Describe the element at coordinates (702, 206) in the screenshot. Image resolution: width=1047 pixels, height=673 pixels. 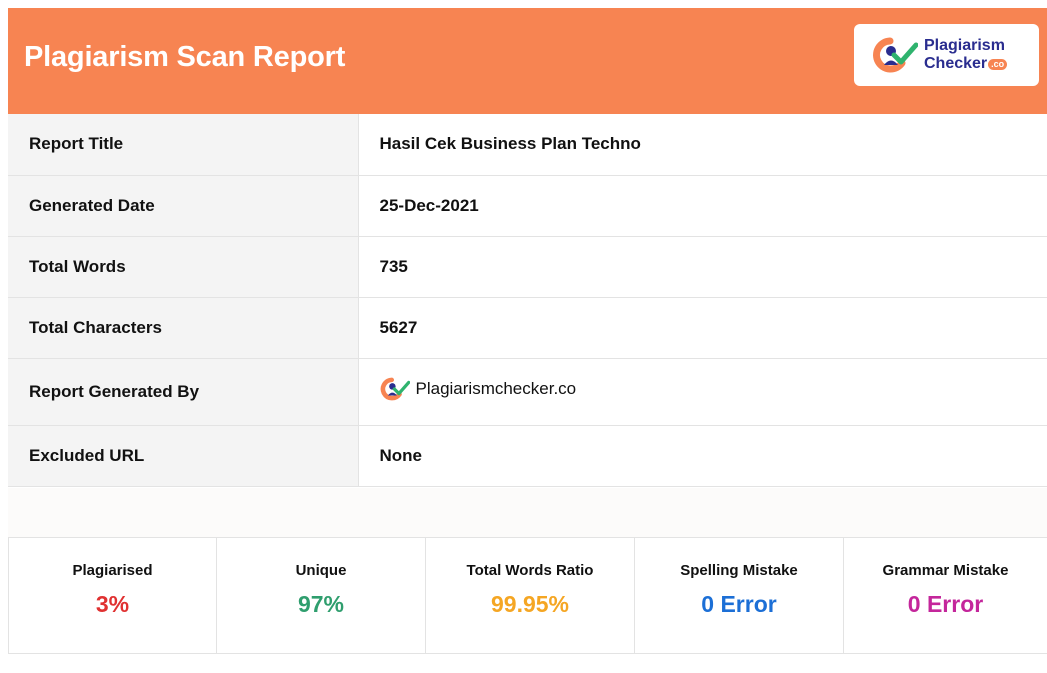
I see `row-value: 25-Dec-2021` at that location.